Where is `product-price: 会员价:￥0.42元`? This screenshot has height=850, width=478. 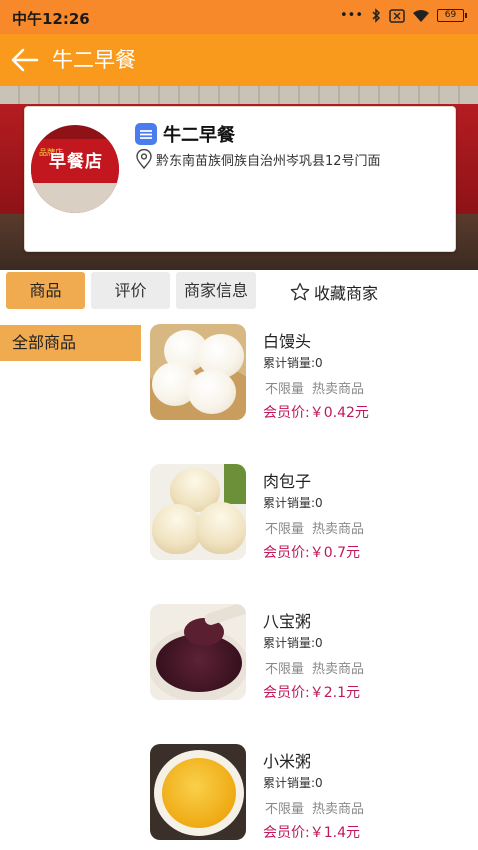 product-price: 会员价:￥0.42元 is located at coordinates (316, 413).